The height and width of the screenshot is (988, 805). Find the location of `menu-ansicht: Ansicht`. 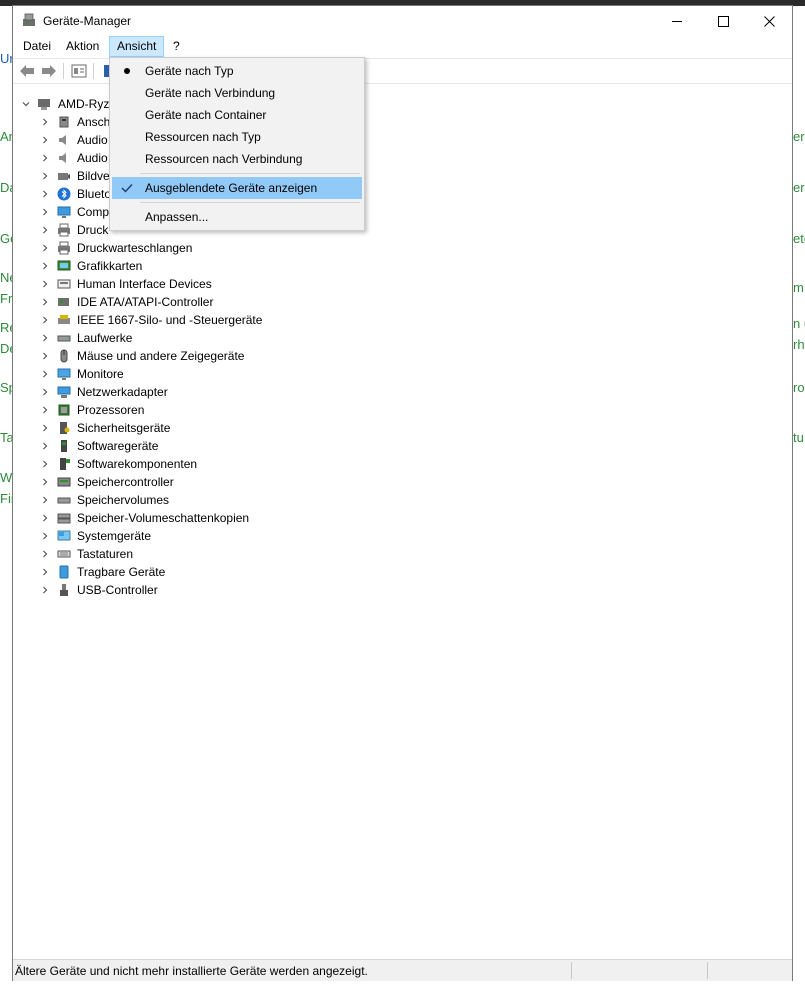

menu-ansicht: Ansicht is located at coordinates (137, 46).